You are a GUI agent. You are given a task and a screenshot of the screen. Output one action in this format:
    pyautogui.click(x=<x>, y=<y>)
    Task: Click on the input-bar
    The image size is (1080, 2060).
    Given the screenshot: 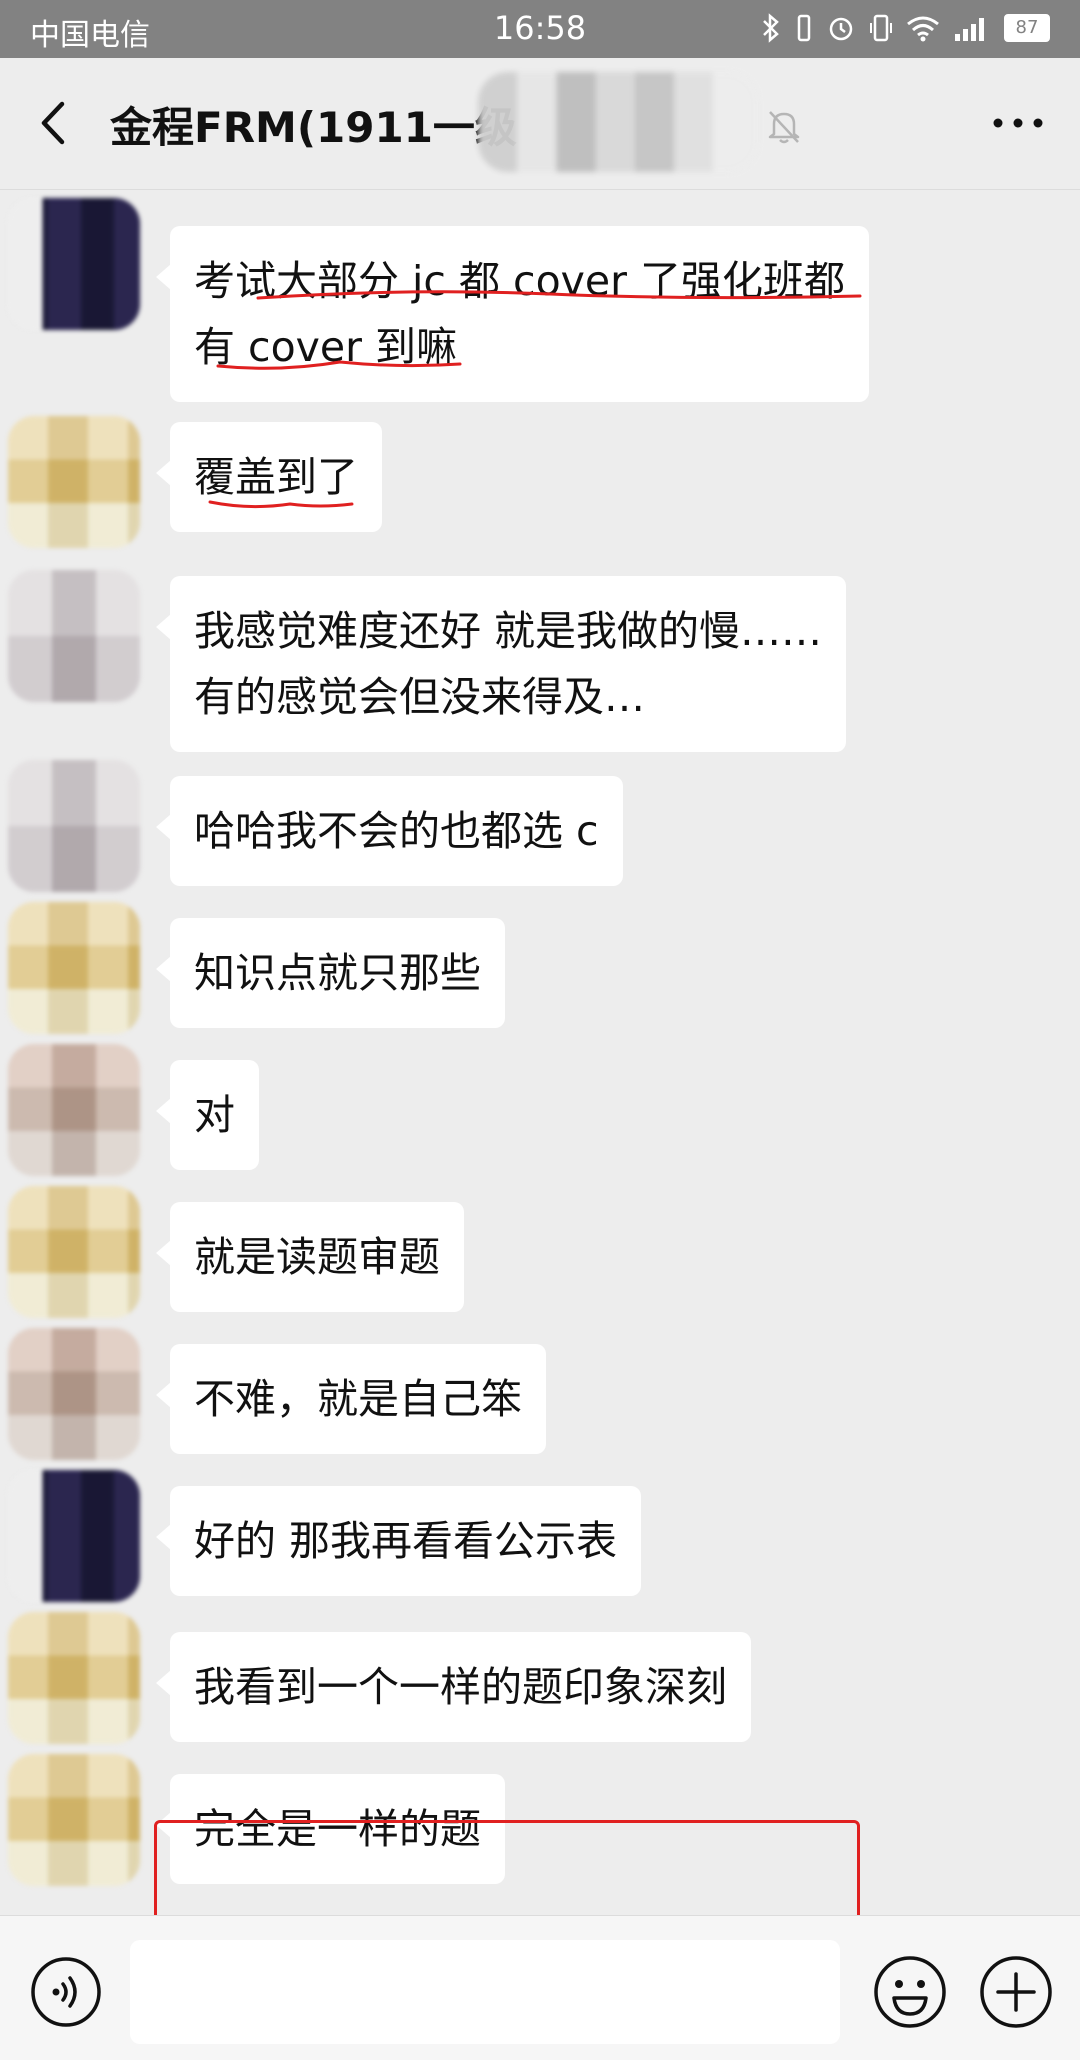 What is the action you would take?
    pyautogui.click(x=540, y=1987)
    